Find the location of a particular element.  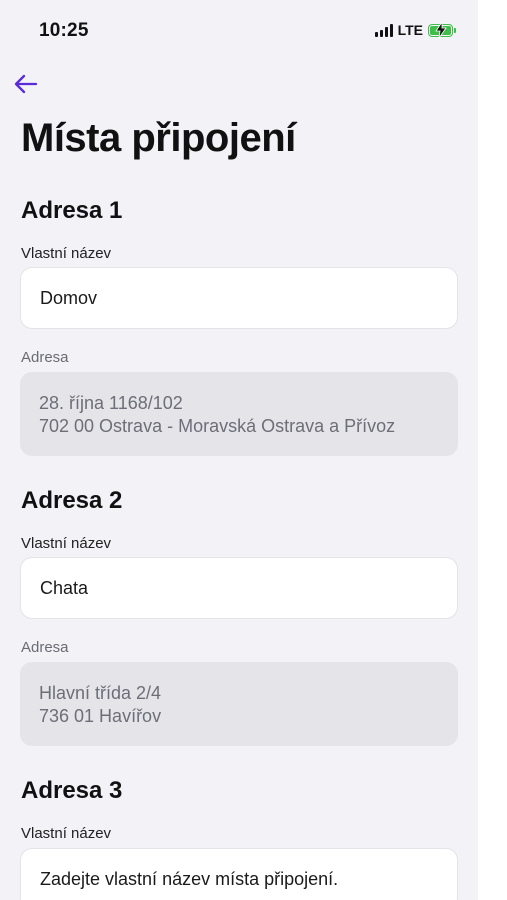

arrow-left-icon is located at coordinates (26, 84).